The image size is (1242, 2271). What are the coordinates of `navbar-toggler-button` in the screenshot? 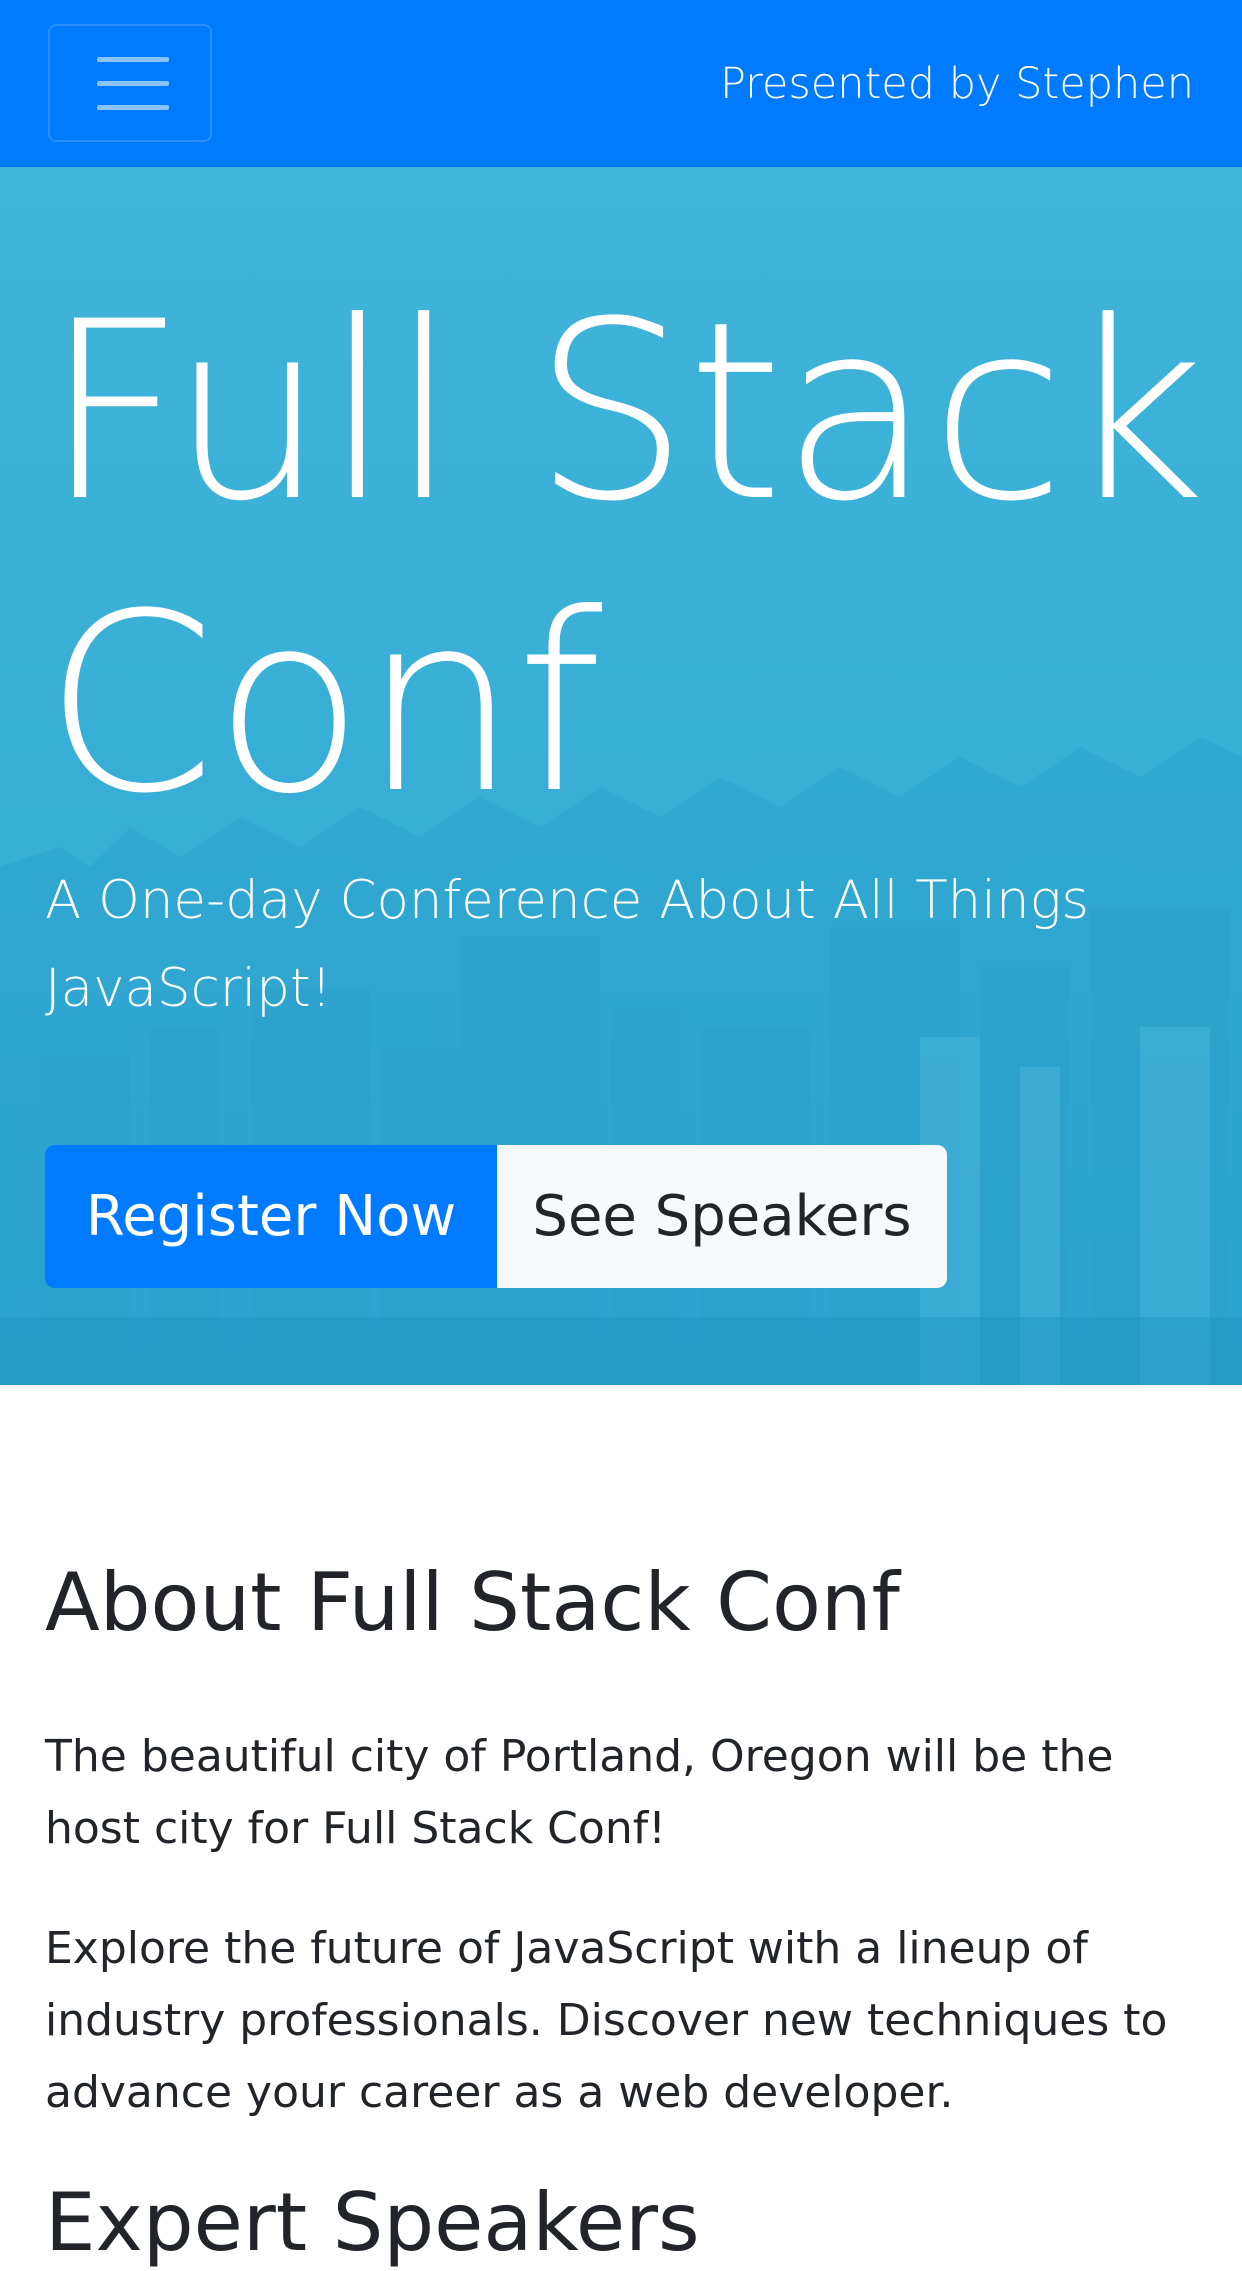 It's located at (130, 83).